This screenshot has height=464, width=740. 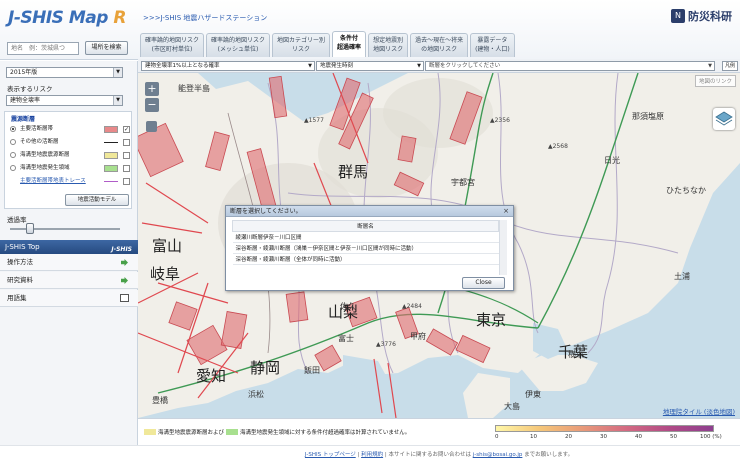 What do you see at coordinates (256, 394) in the screenshot?
I see `place-label: 浜松` at bounding box center [256, 394].